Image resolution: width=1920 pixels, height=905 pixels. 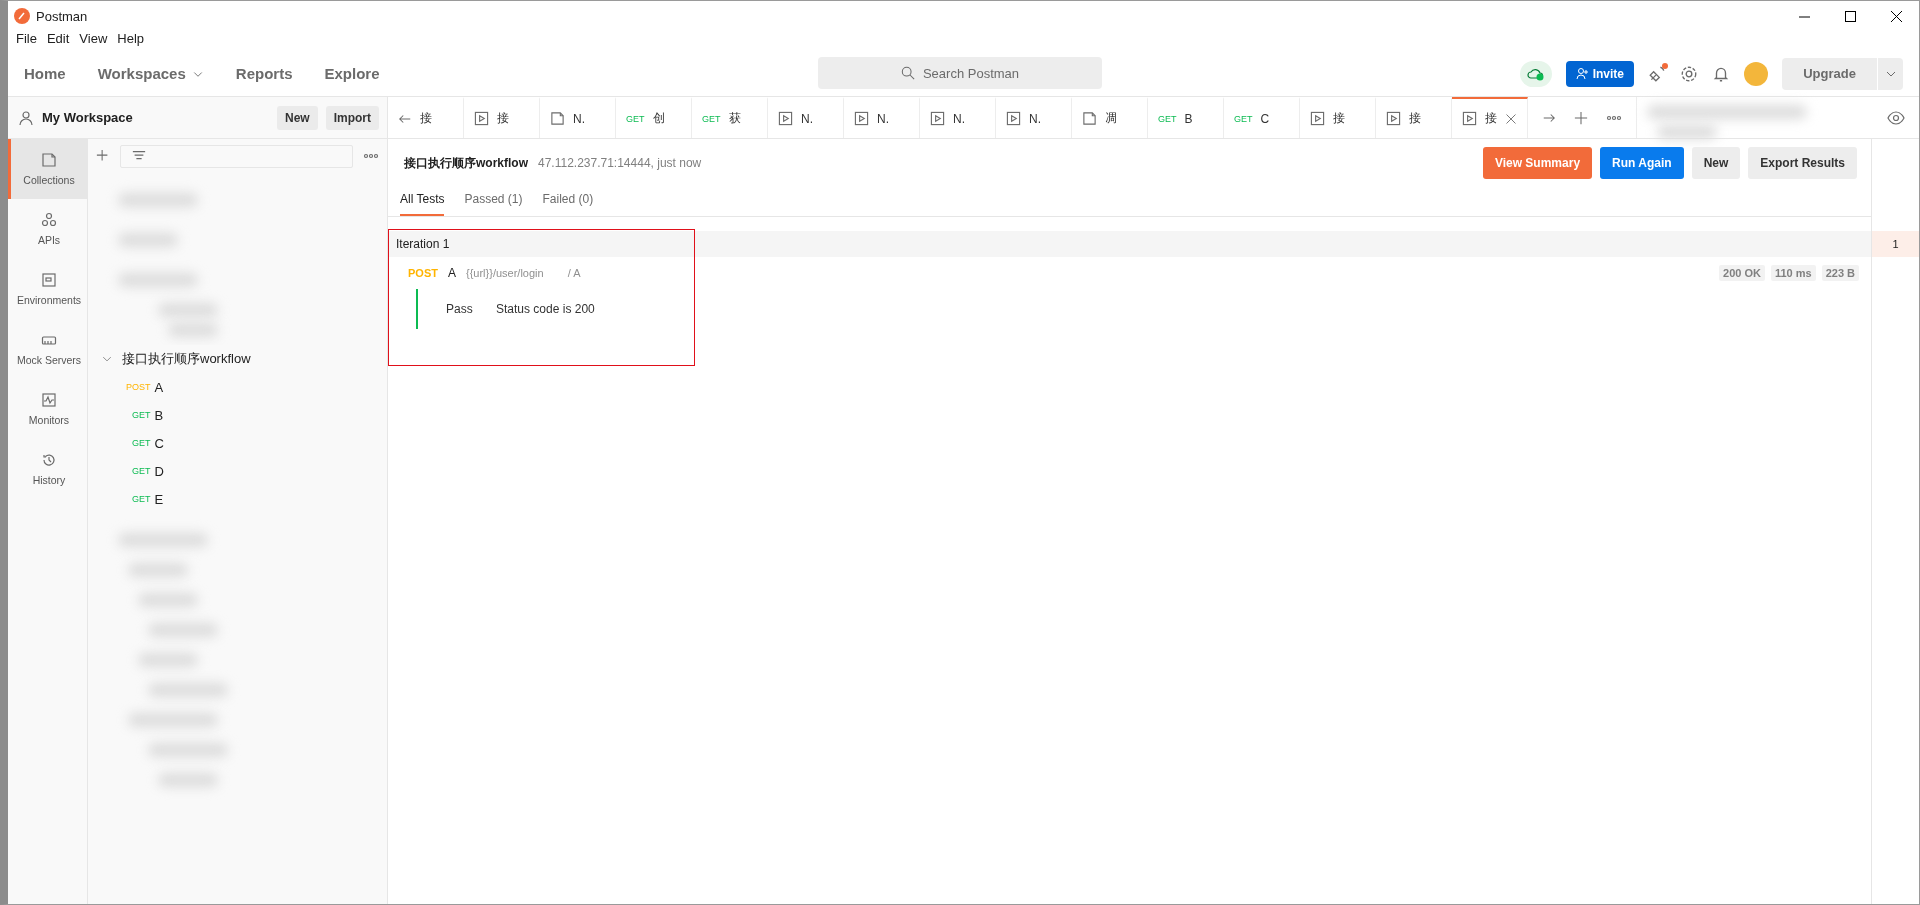 What do you see at coordinates (1802, 163) in the screenshot?
I see `action-button: Export Results` at bounding box center [1802, 163].